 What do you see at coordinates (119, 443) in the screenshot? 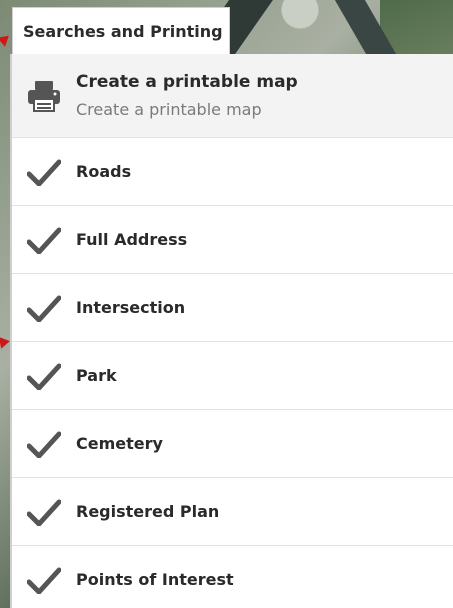
I see `search-item-label: Cemetery` at bounding box center [119, 443].